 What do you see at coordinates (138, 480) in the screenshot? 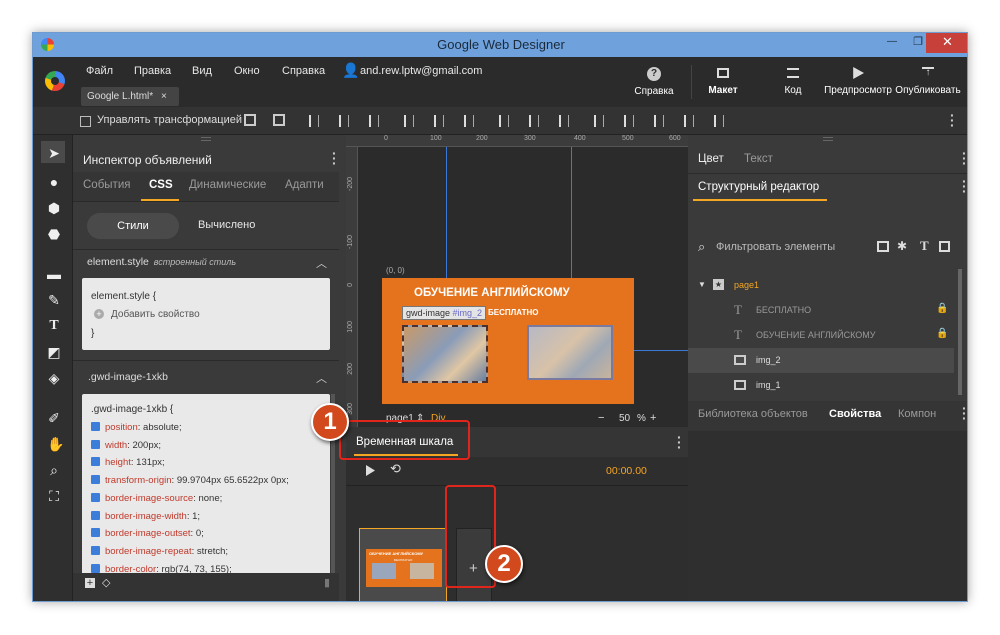
I see `property-name: transform-origin` at bounding box center [138, 480].